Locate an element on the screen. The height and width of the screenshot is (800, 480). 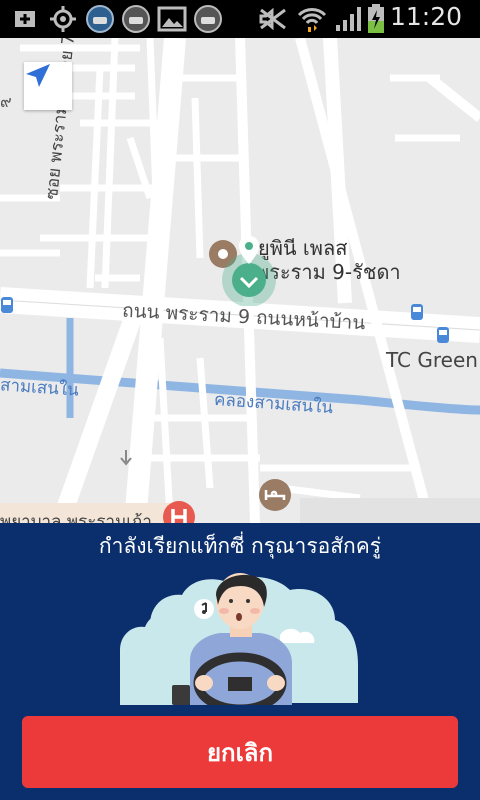
my-location-button is located at coordinates (48, 86).